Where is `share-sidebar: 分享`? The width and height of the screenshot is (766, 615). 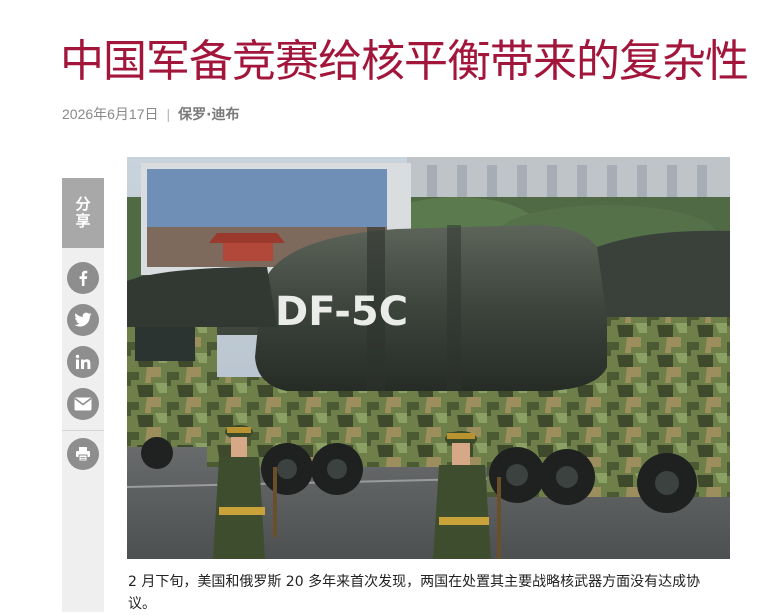
share-sidebar: 分享 is located at coordinates (83, 395).